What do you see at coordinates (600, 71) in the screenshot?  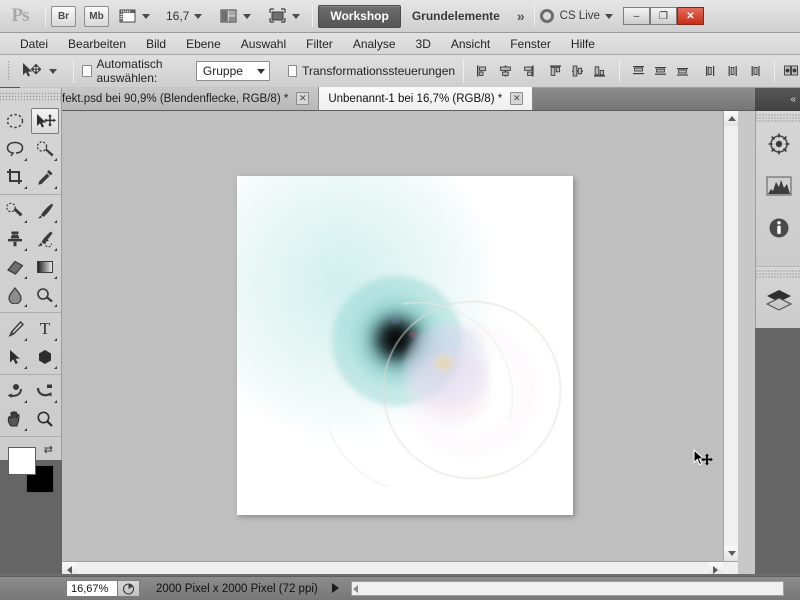 I see `align-bottom-edges-button` at bounding box center [600, 71].